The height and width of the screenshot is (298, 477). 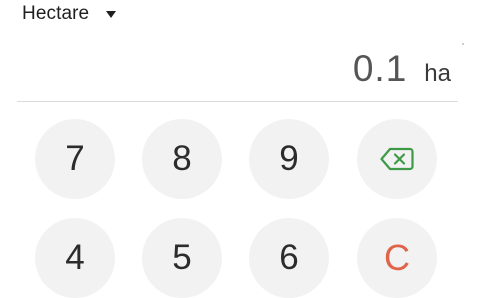 I want to click on key-5: 5, so click(x=182, y=258).